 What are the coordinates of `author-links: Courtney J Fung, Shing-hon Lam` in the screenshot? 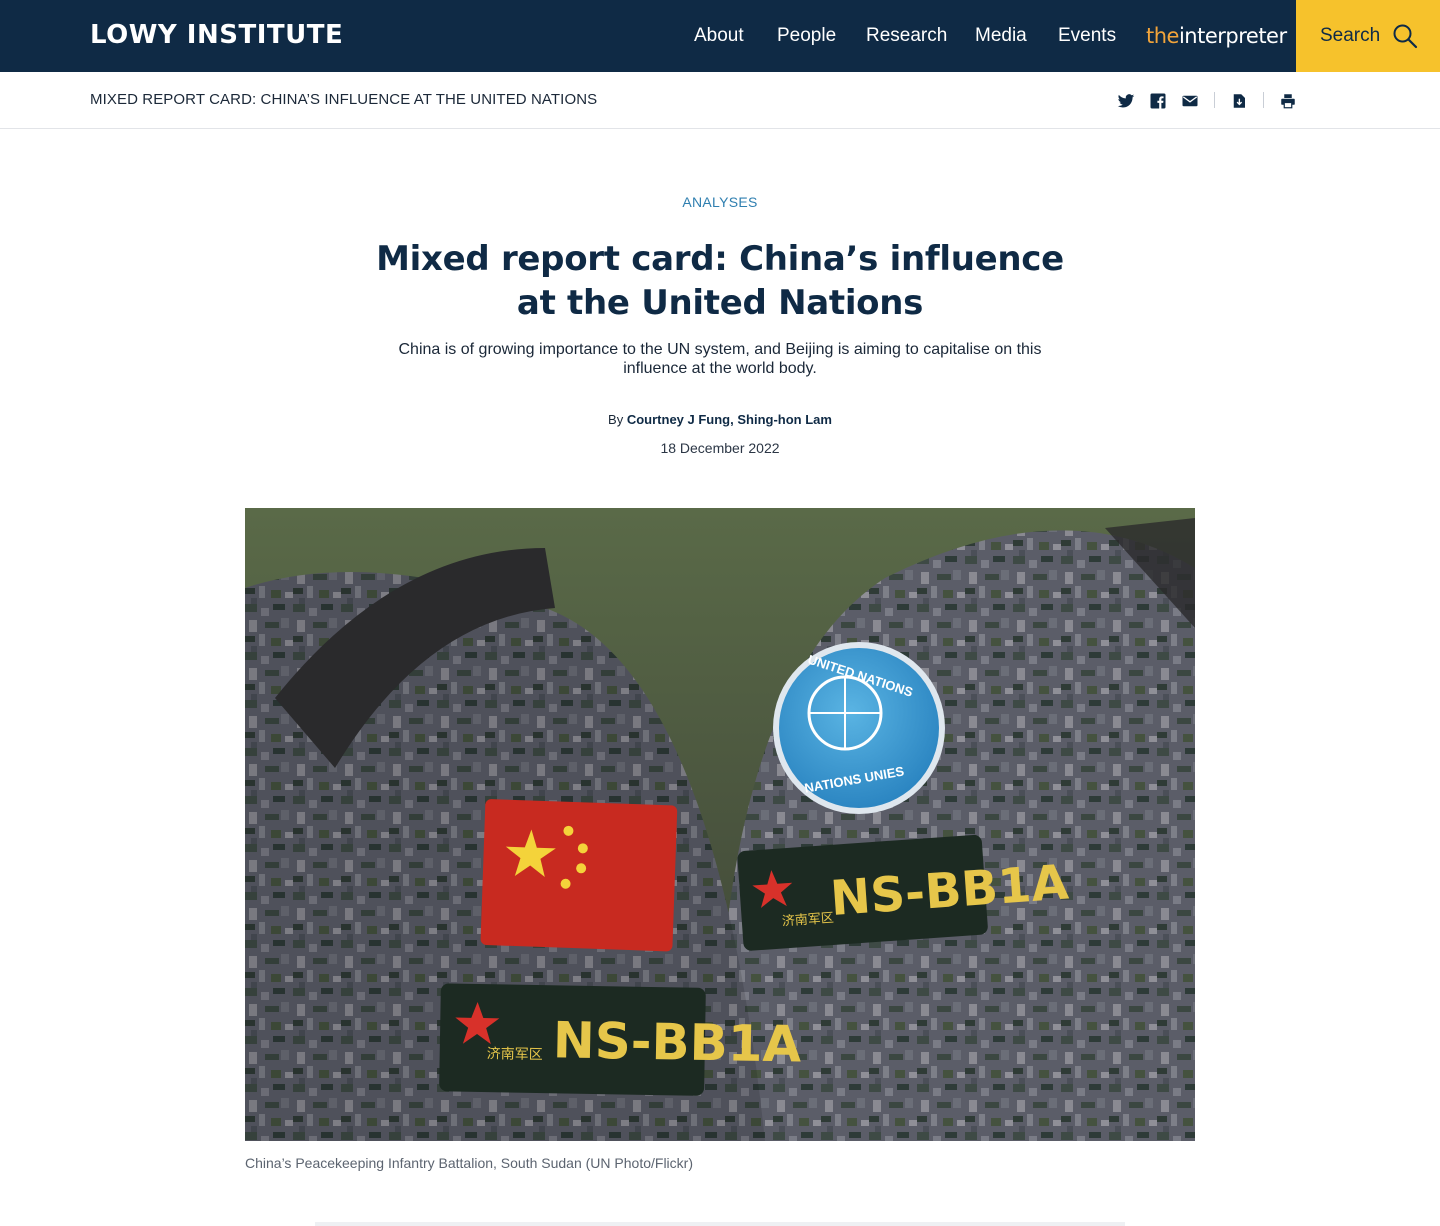 It's located at (729, 419).